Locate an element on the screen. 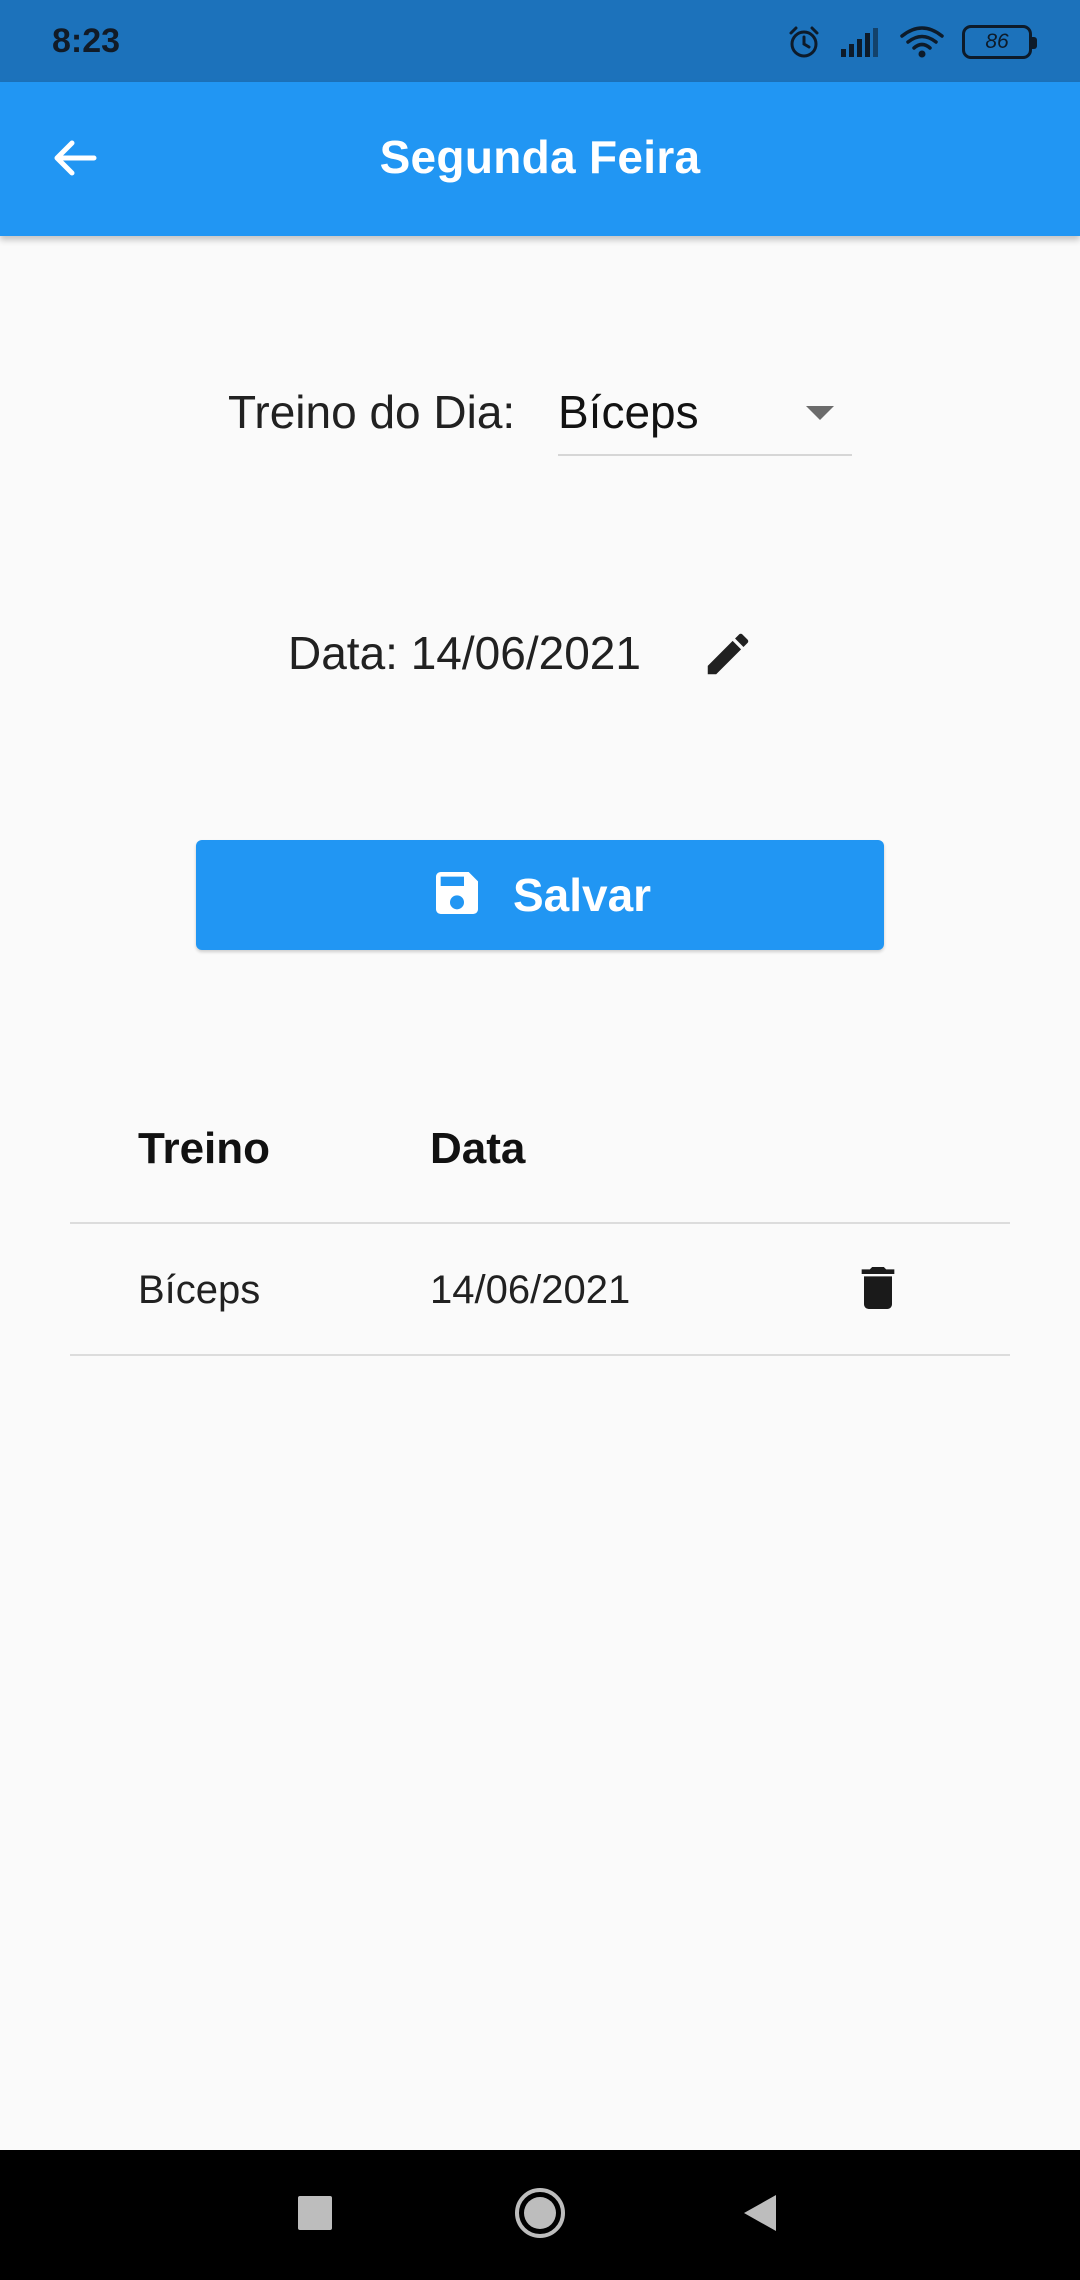  status-time: 8:23 is located at coordinates (86, 41).